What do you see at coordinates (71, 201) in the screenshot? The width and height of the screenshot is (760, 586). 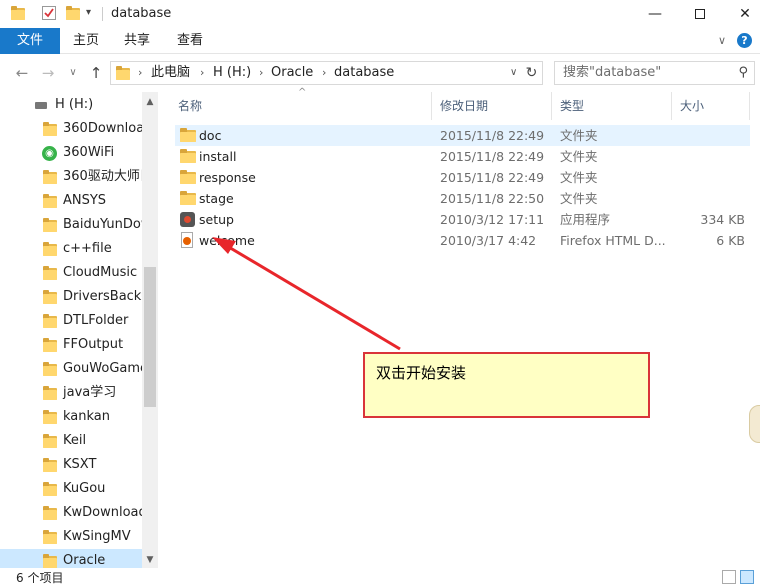 I see `tree-item: ANSYS` at bounding box center [71, 201].